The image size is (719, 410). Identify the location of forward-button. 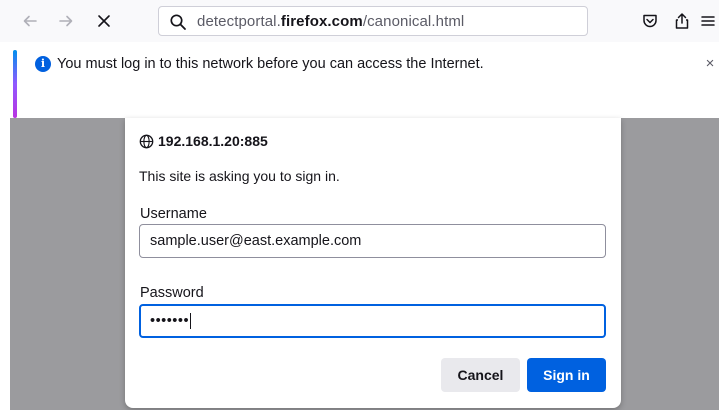
(66, 21).